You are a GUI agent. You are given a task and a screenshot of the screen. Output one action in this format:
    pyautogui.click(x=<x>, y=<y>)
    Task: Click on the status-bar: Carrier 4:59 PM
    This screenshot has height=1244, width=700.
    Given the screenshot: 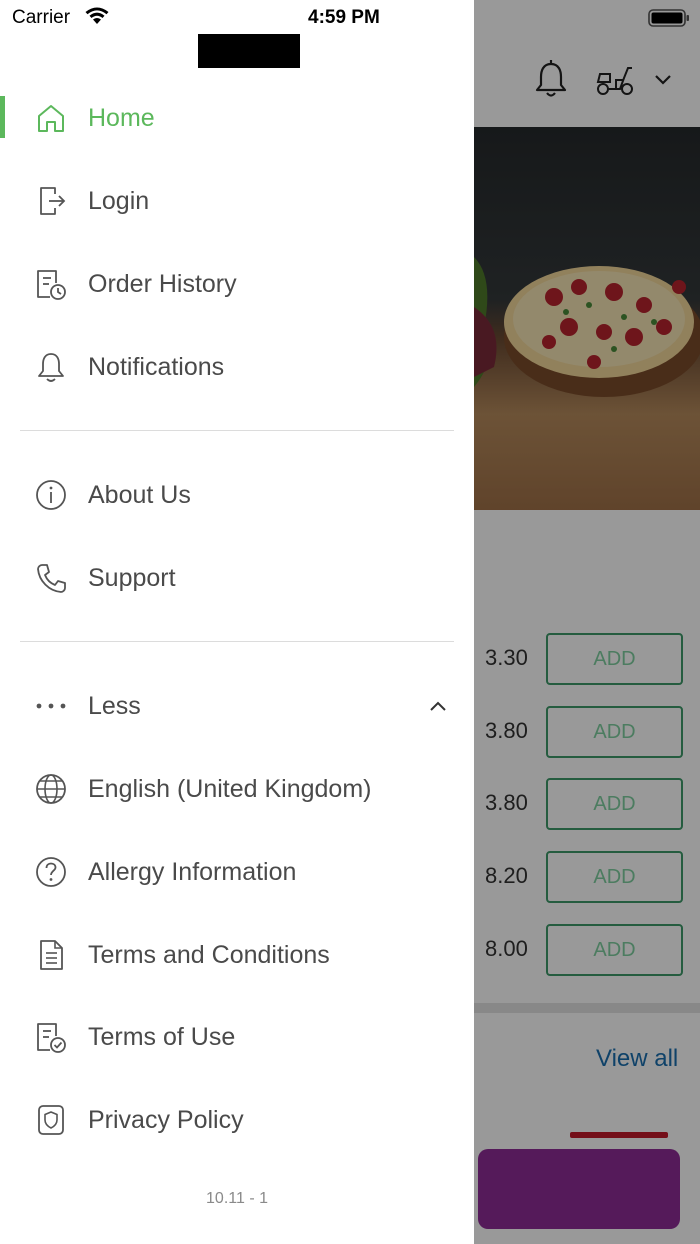 What is the action you would take?
    pyautogui.click(x=350, y=18)
    